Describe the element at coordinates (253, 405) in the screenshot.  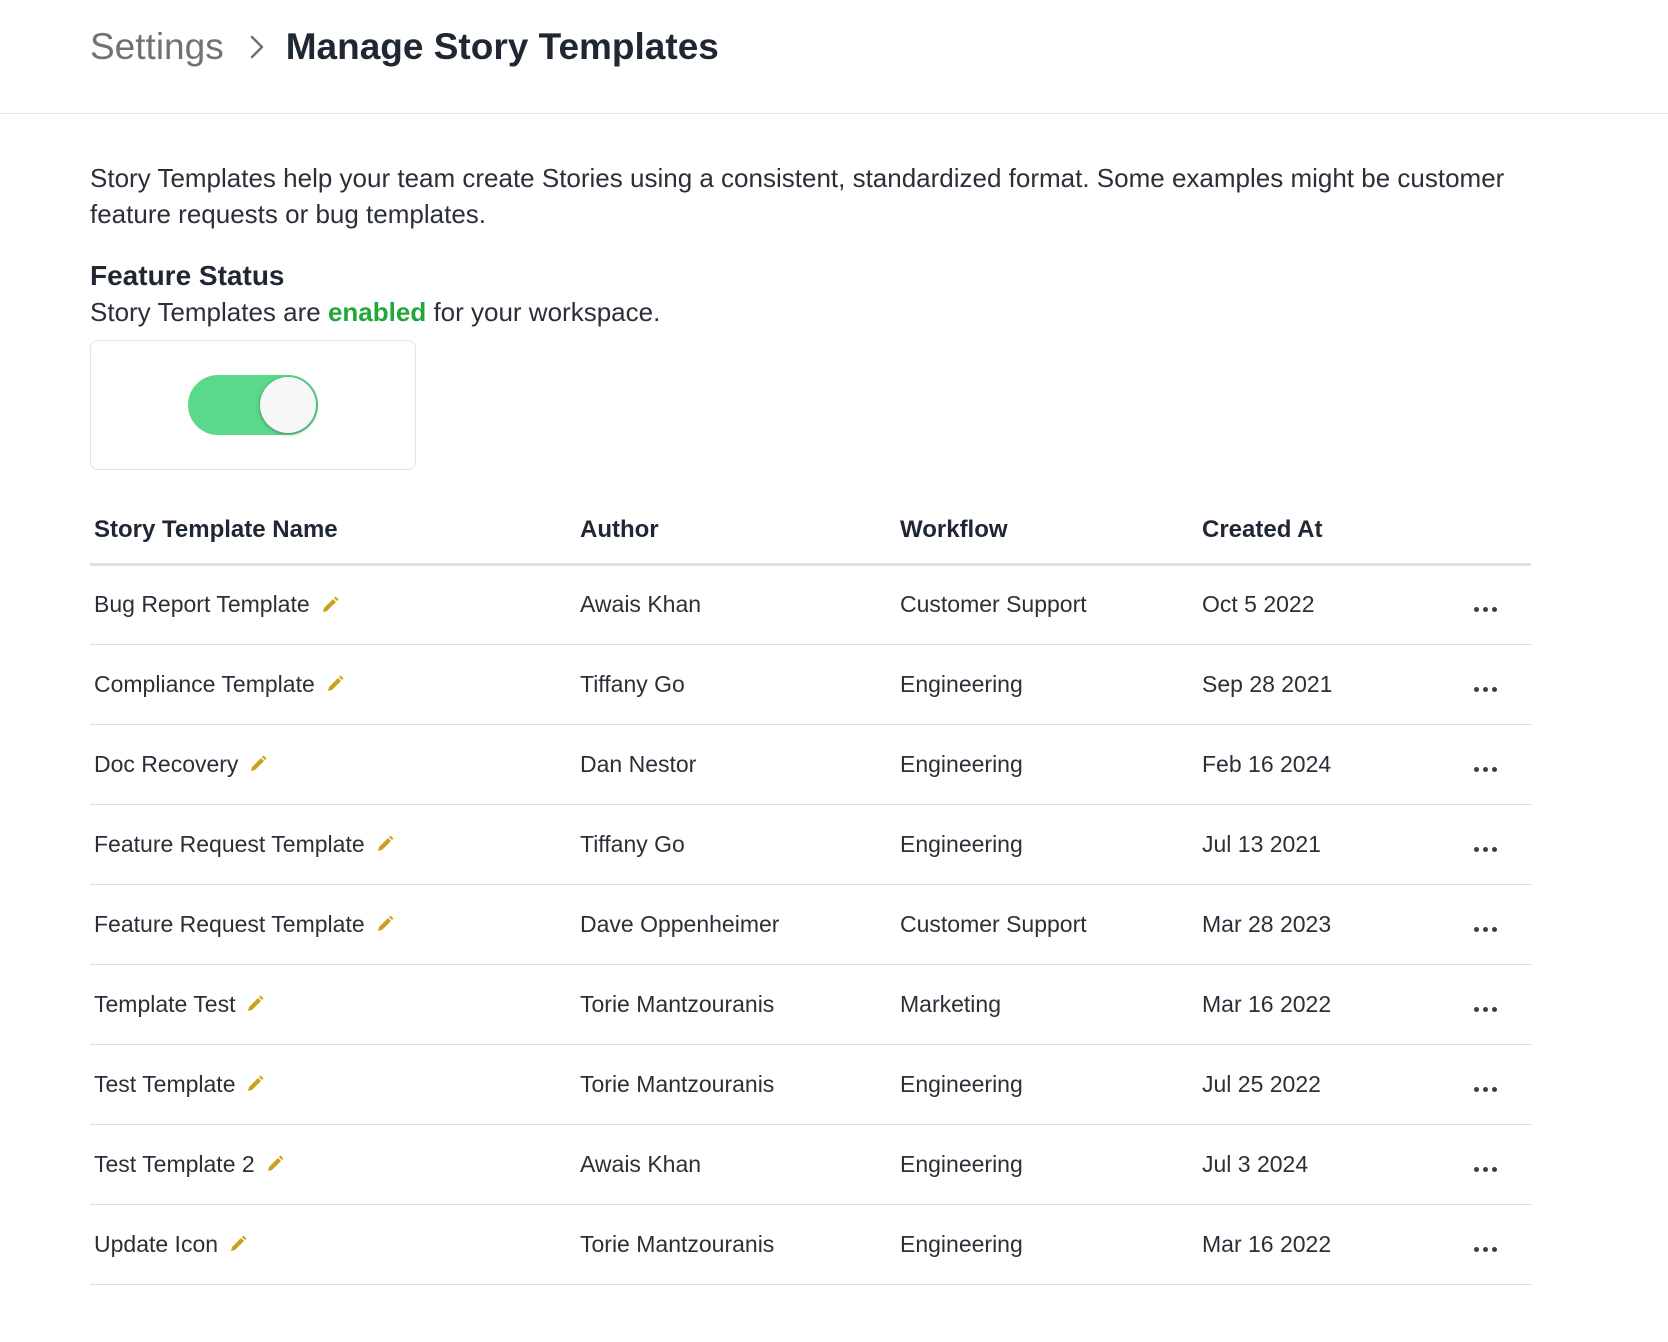
I see `story-templates-toggle` at that location.